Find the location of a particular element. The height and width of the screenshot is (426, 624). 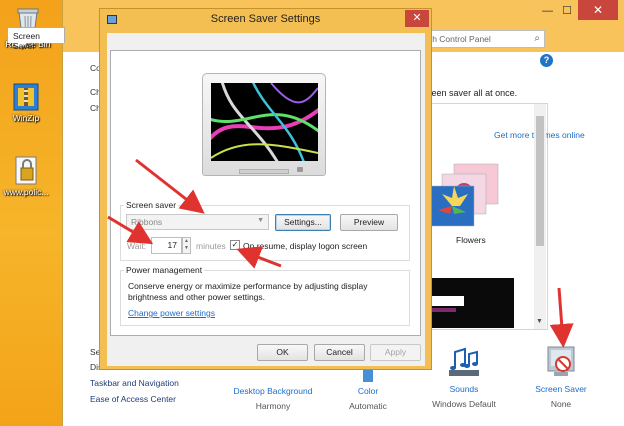

sounds-value: Windows Default is located at coordinates (464, 404).